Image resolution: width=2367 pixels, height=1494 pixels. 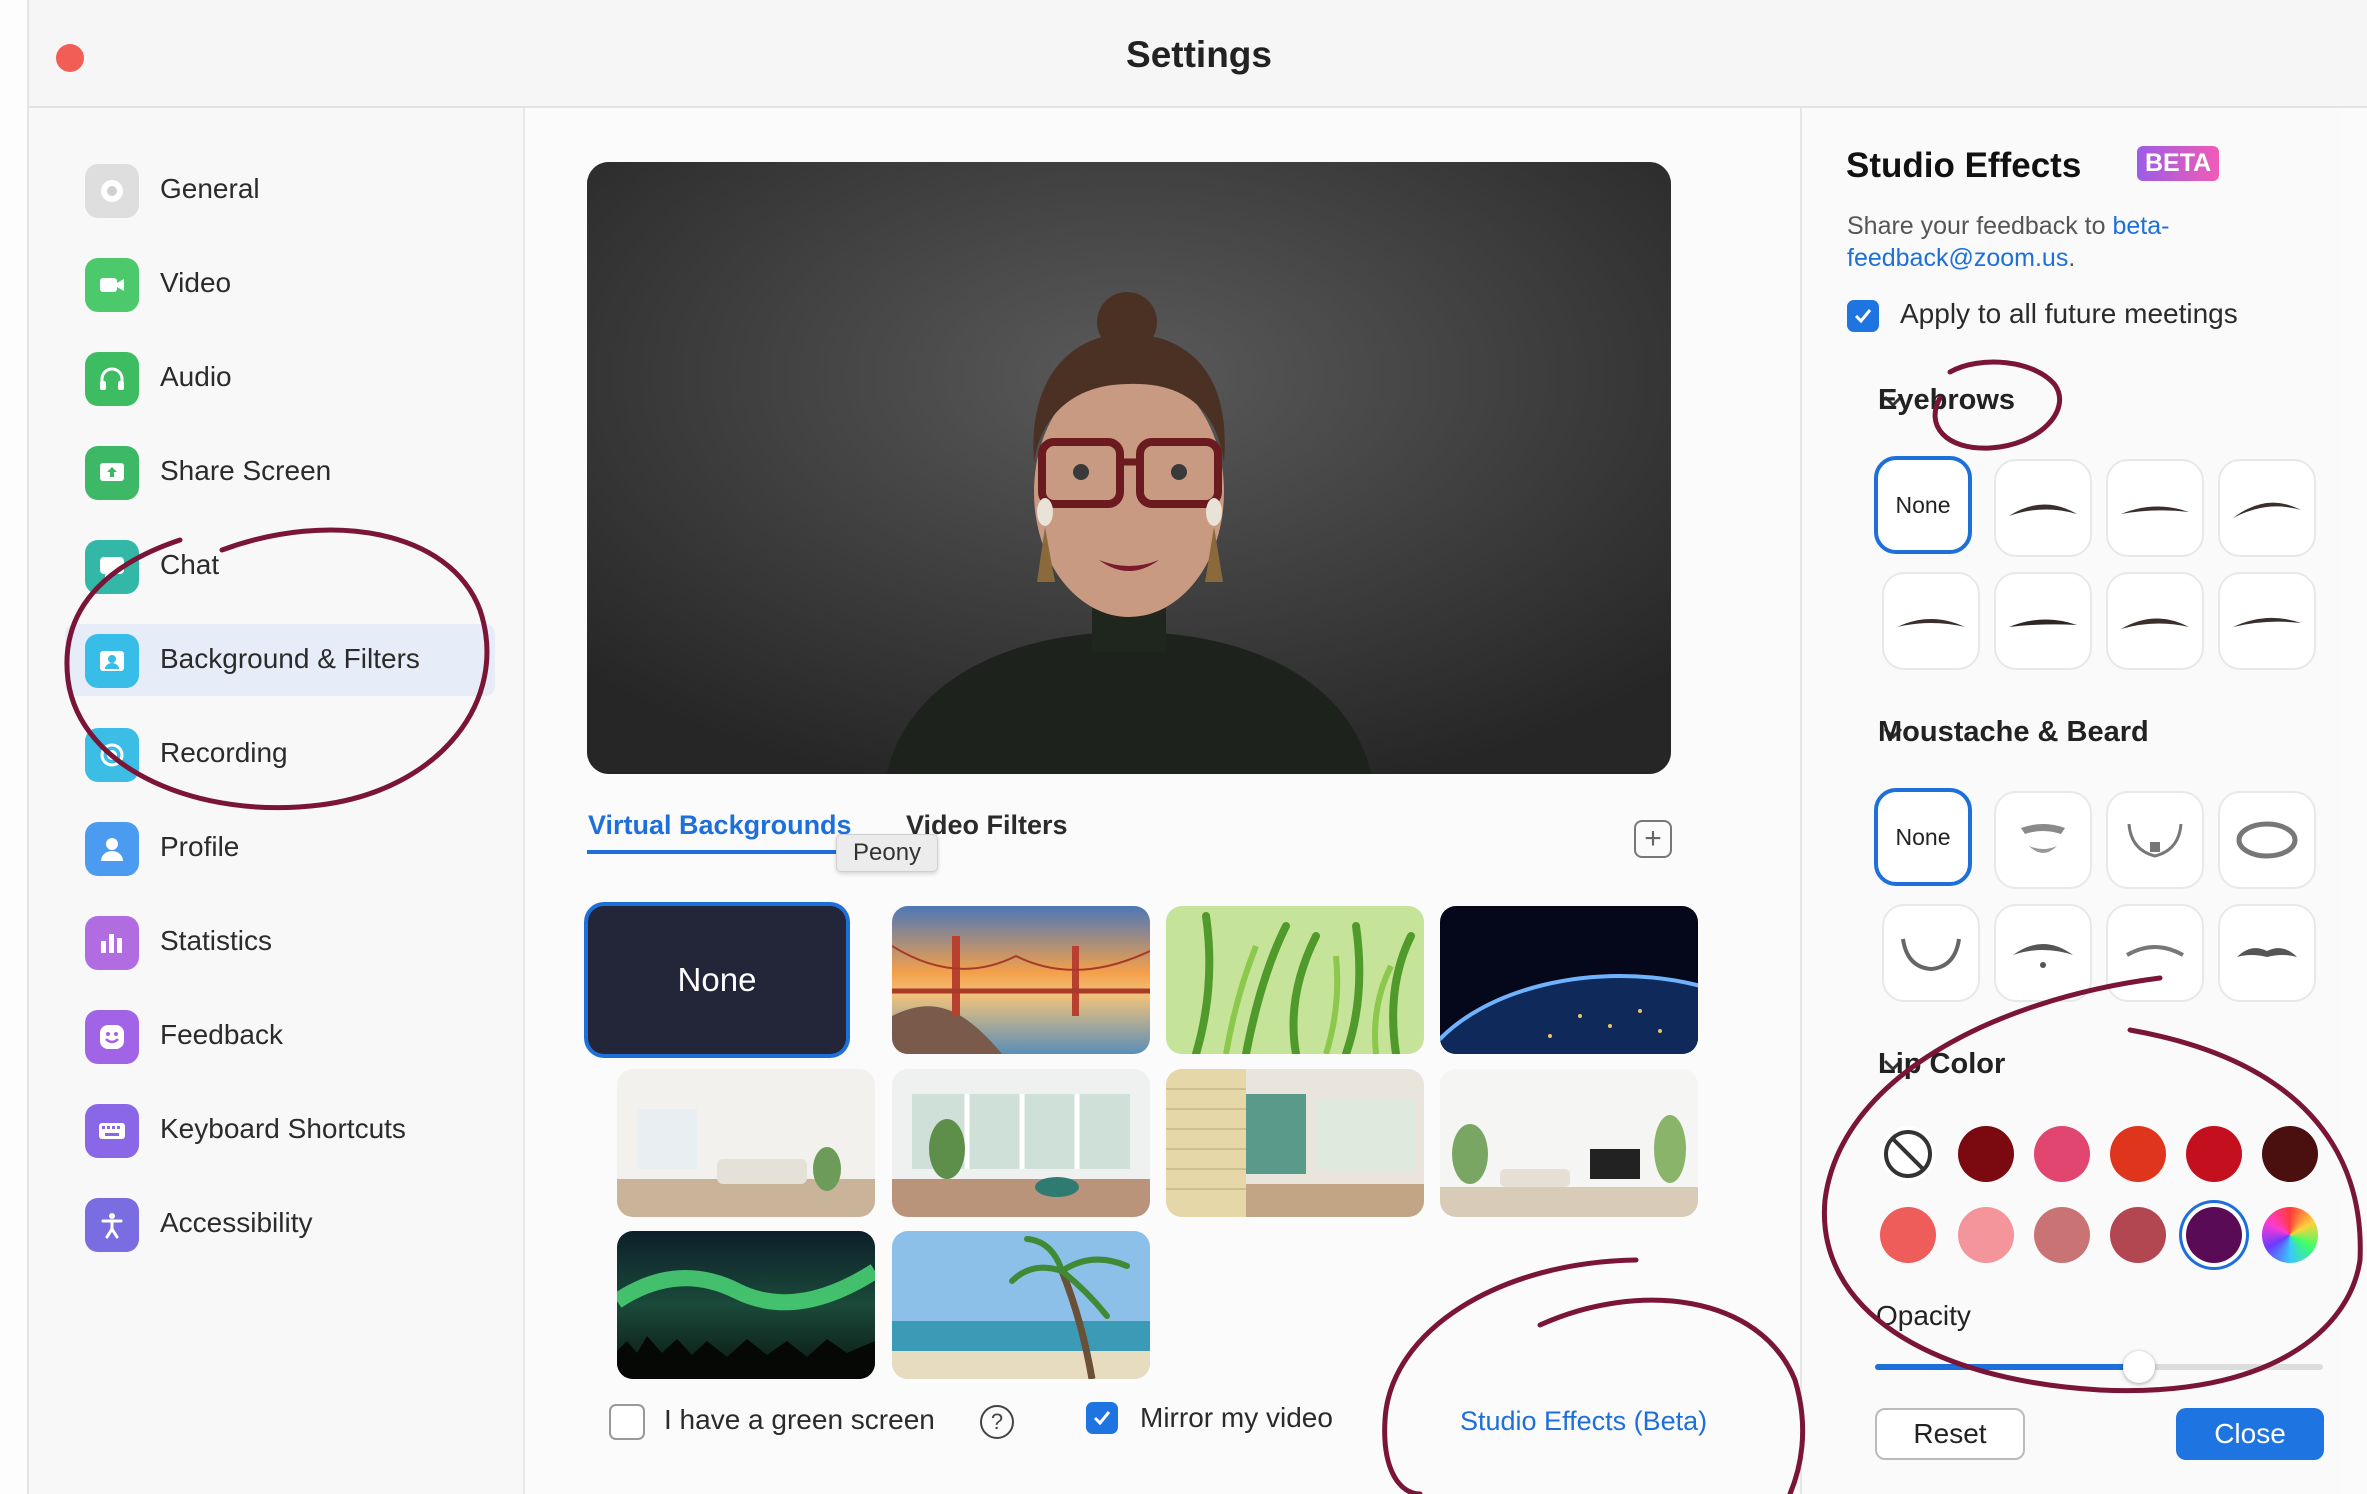 What do you see at coordinates (1236, 1417) in the screenshot?
I see `mirror-video-label: Mirror my video` at bounding box center [1236, 1417].